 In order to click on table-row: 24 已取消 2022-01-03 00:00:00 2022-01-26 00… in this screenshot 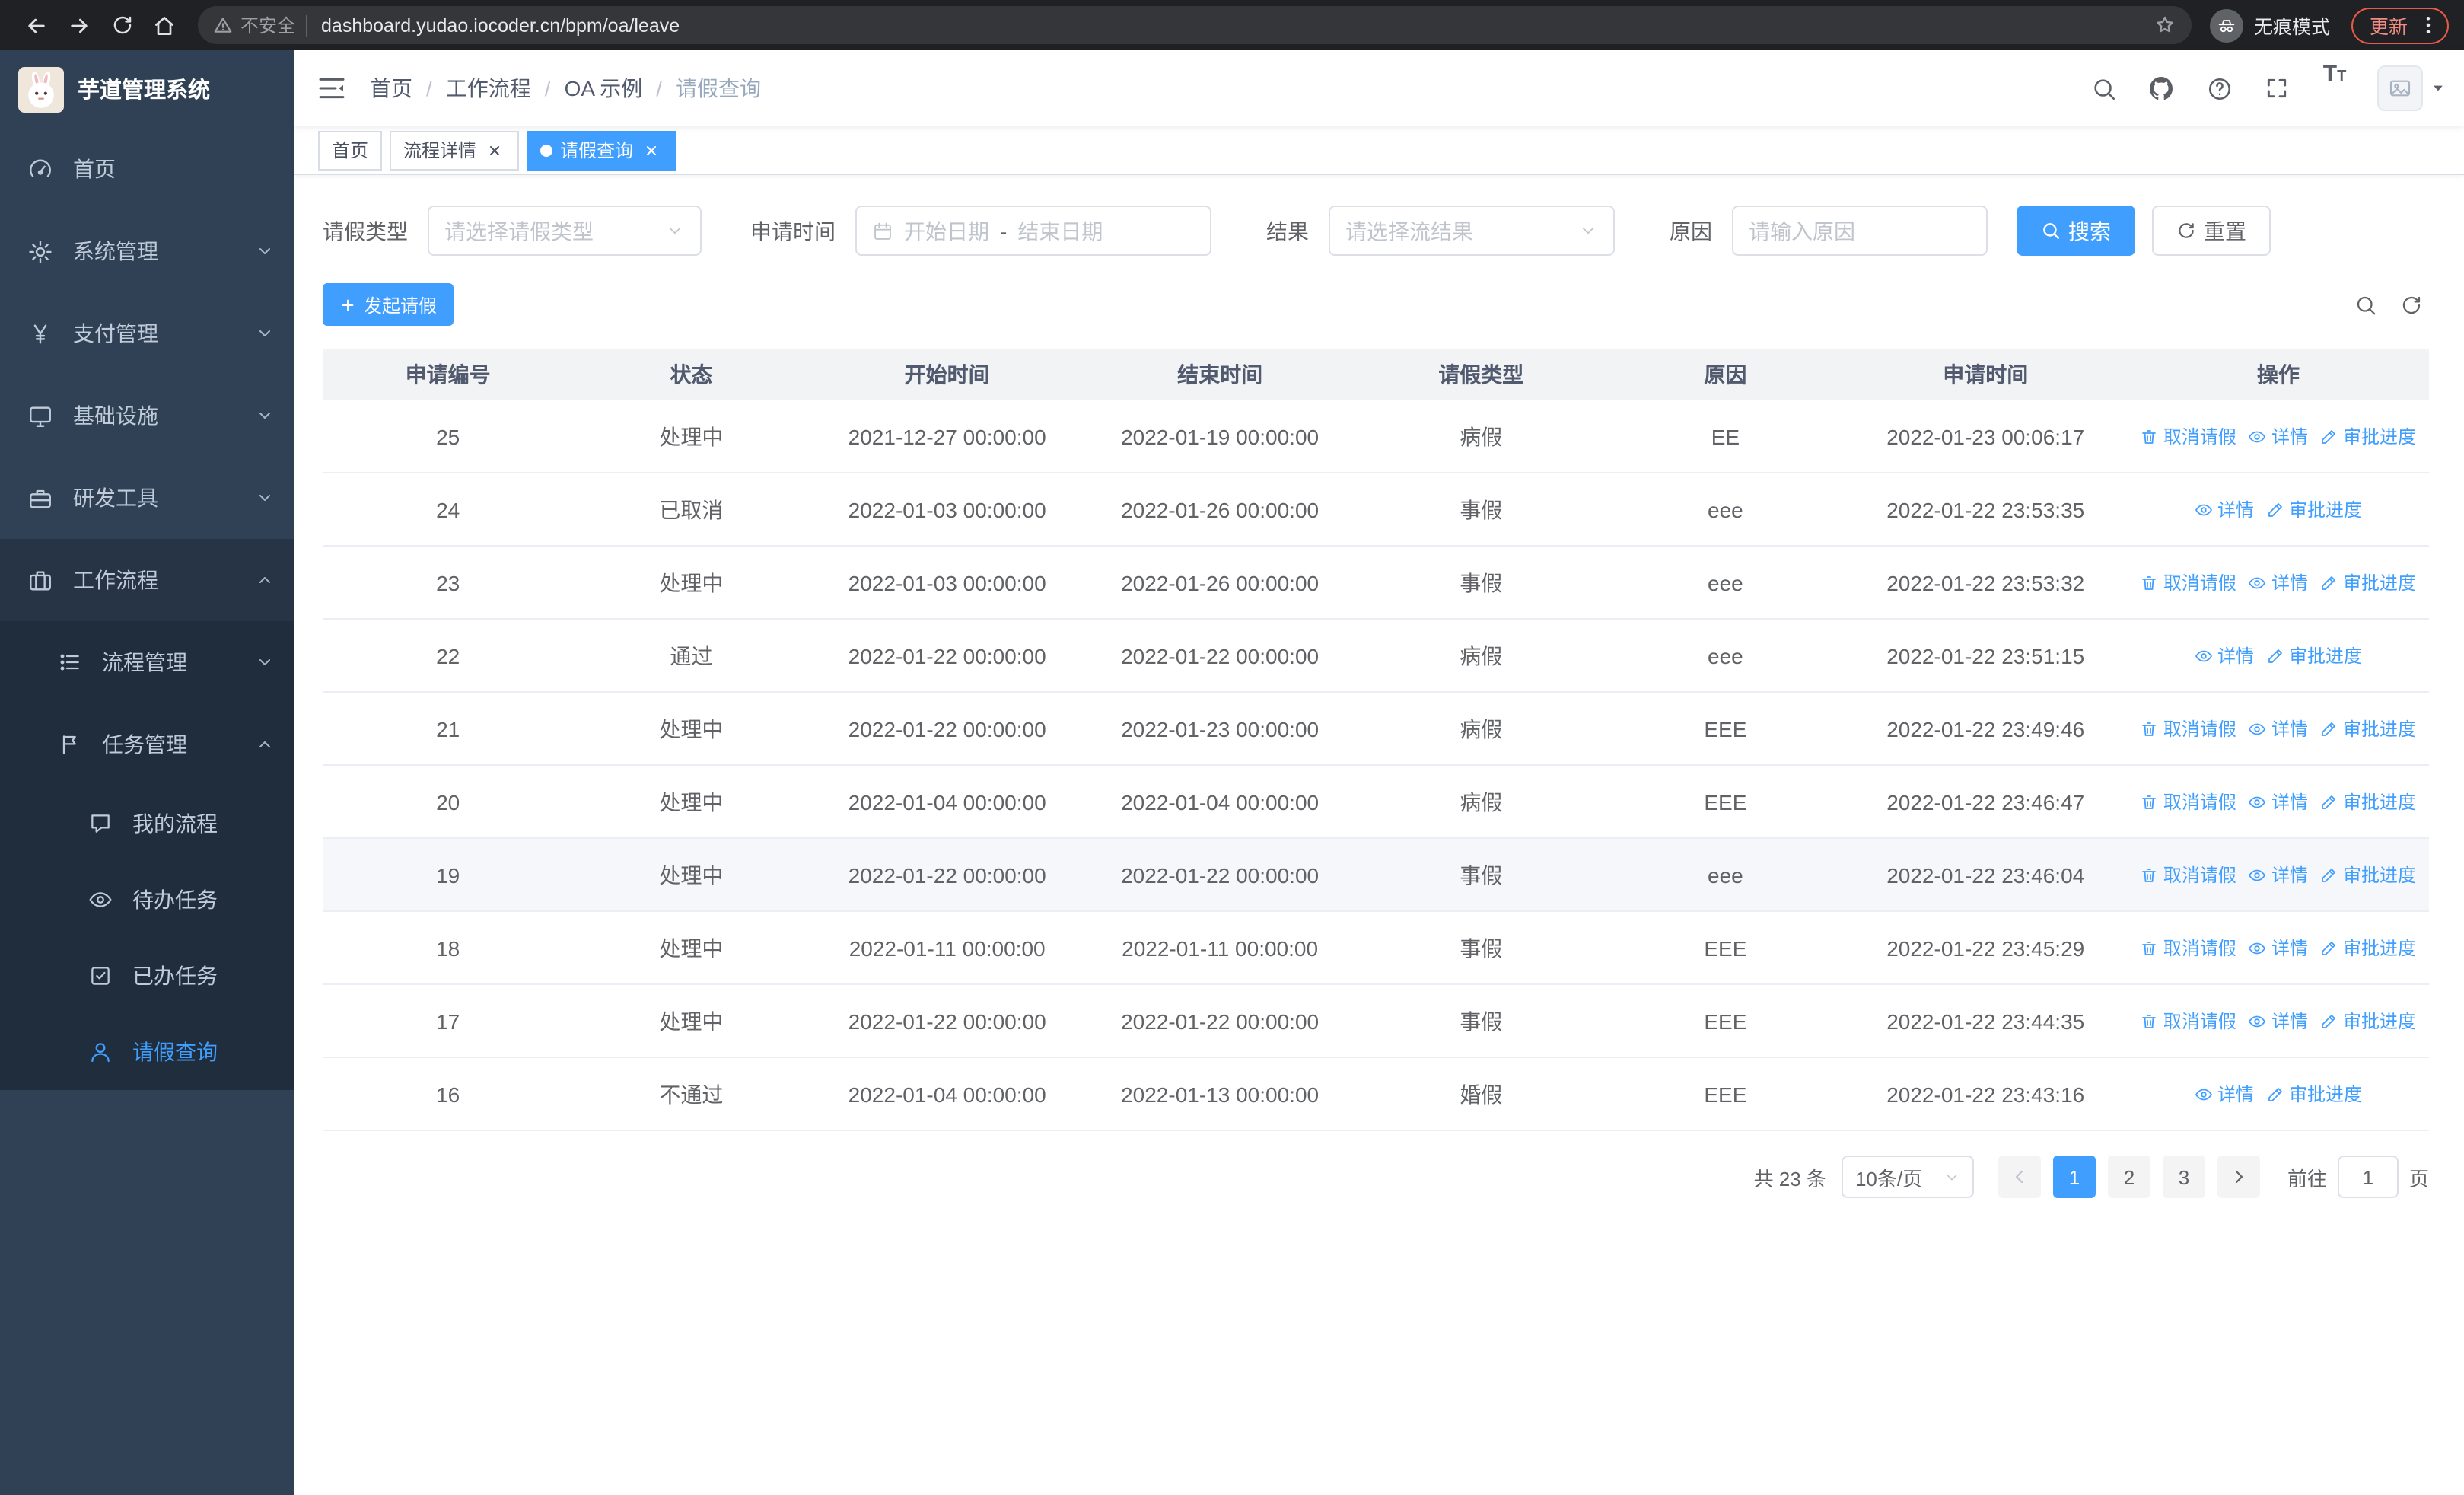, I will do `click(1376, 510)`.